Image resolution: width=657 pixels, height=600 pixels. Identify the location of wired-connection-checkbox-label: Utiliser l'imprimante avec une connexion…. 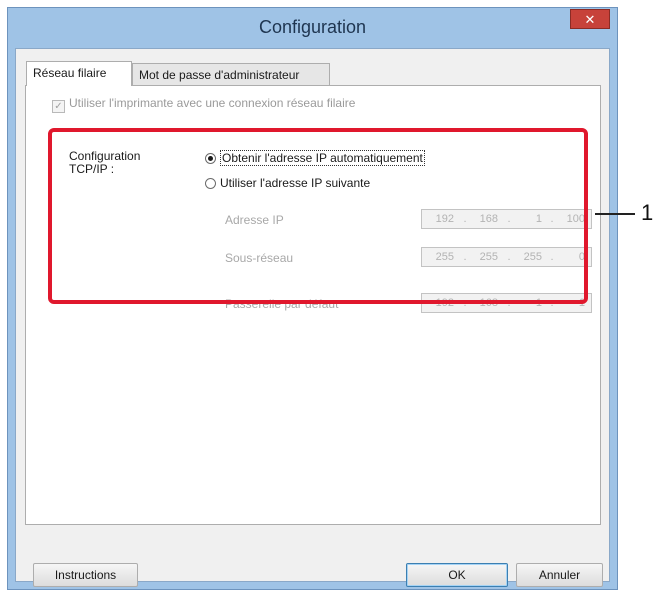
(212, 103).